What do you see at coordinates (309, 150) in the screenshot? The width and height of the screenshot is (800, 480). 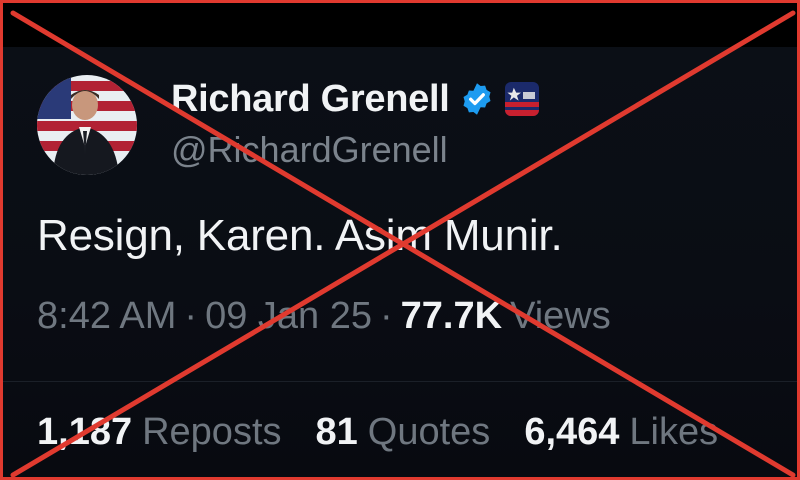 I see `author-handle: @RichardGrenell` at bounding box center [309, 150].